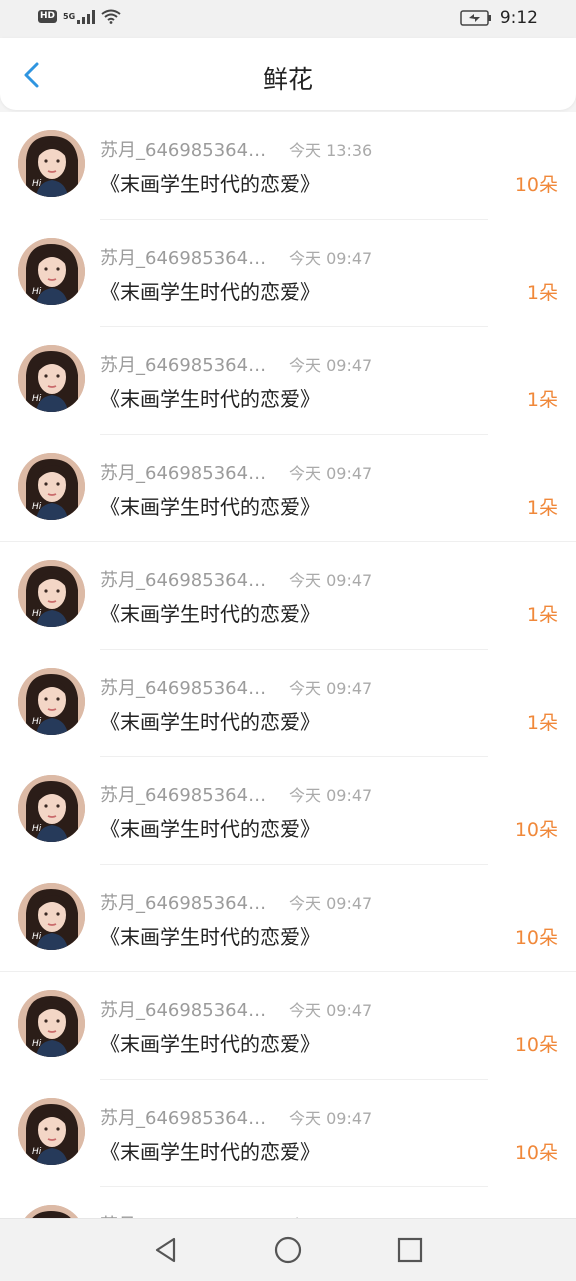 The width and height of the screenshot is (576, 1281). What do you see at coordinates (287, 79) in the screenshot?
I see `page-title: 鲜花` at bounding box center [287, 79].